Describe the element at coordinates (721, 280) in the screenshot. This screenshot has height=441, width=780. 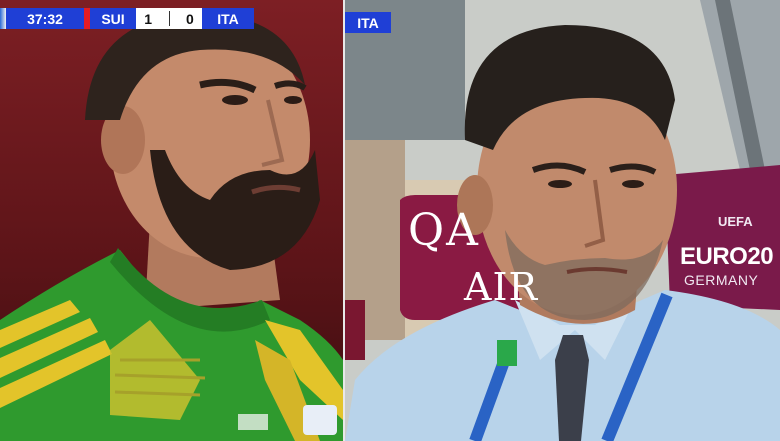
I see `host-country-label: GERMANY` at that location.